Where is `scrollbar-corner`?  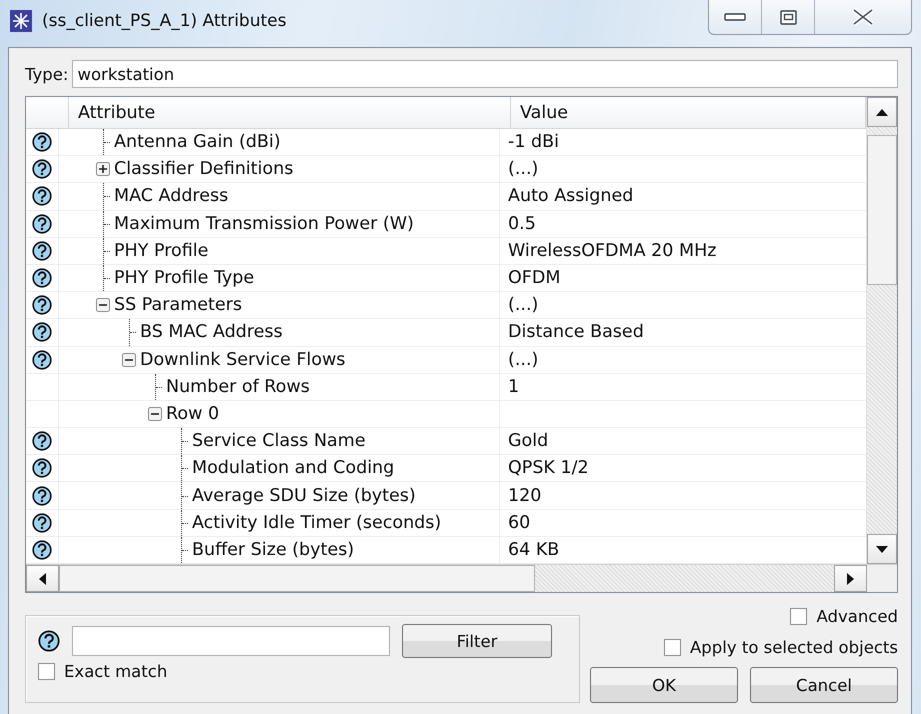
scrollbar-corner is located at coordinates (882, 578).